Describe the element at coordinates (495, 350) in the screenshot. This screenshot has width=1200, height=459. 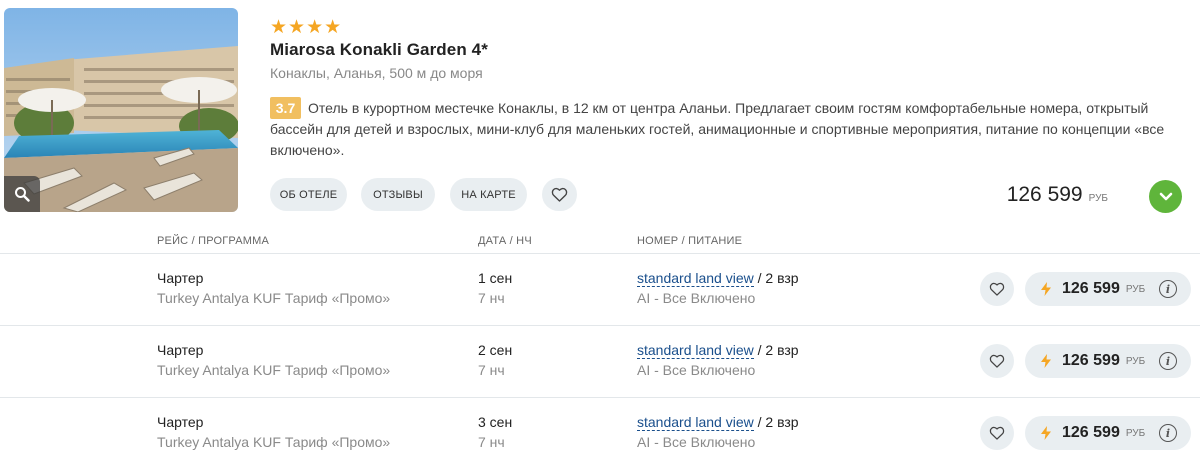
I see `departure-date: 2 сен` at that location.